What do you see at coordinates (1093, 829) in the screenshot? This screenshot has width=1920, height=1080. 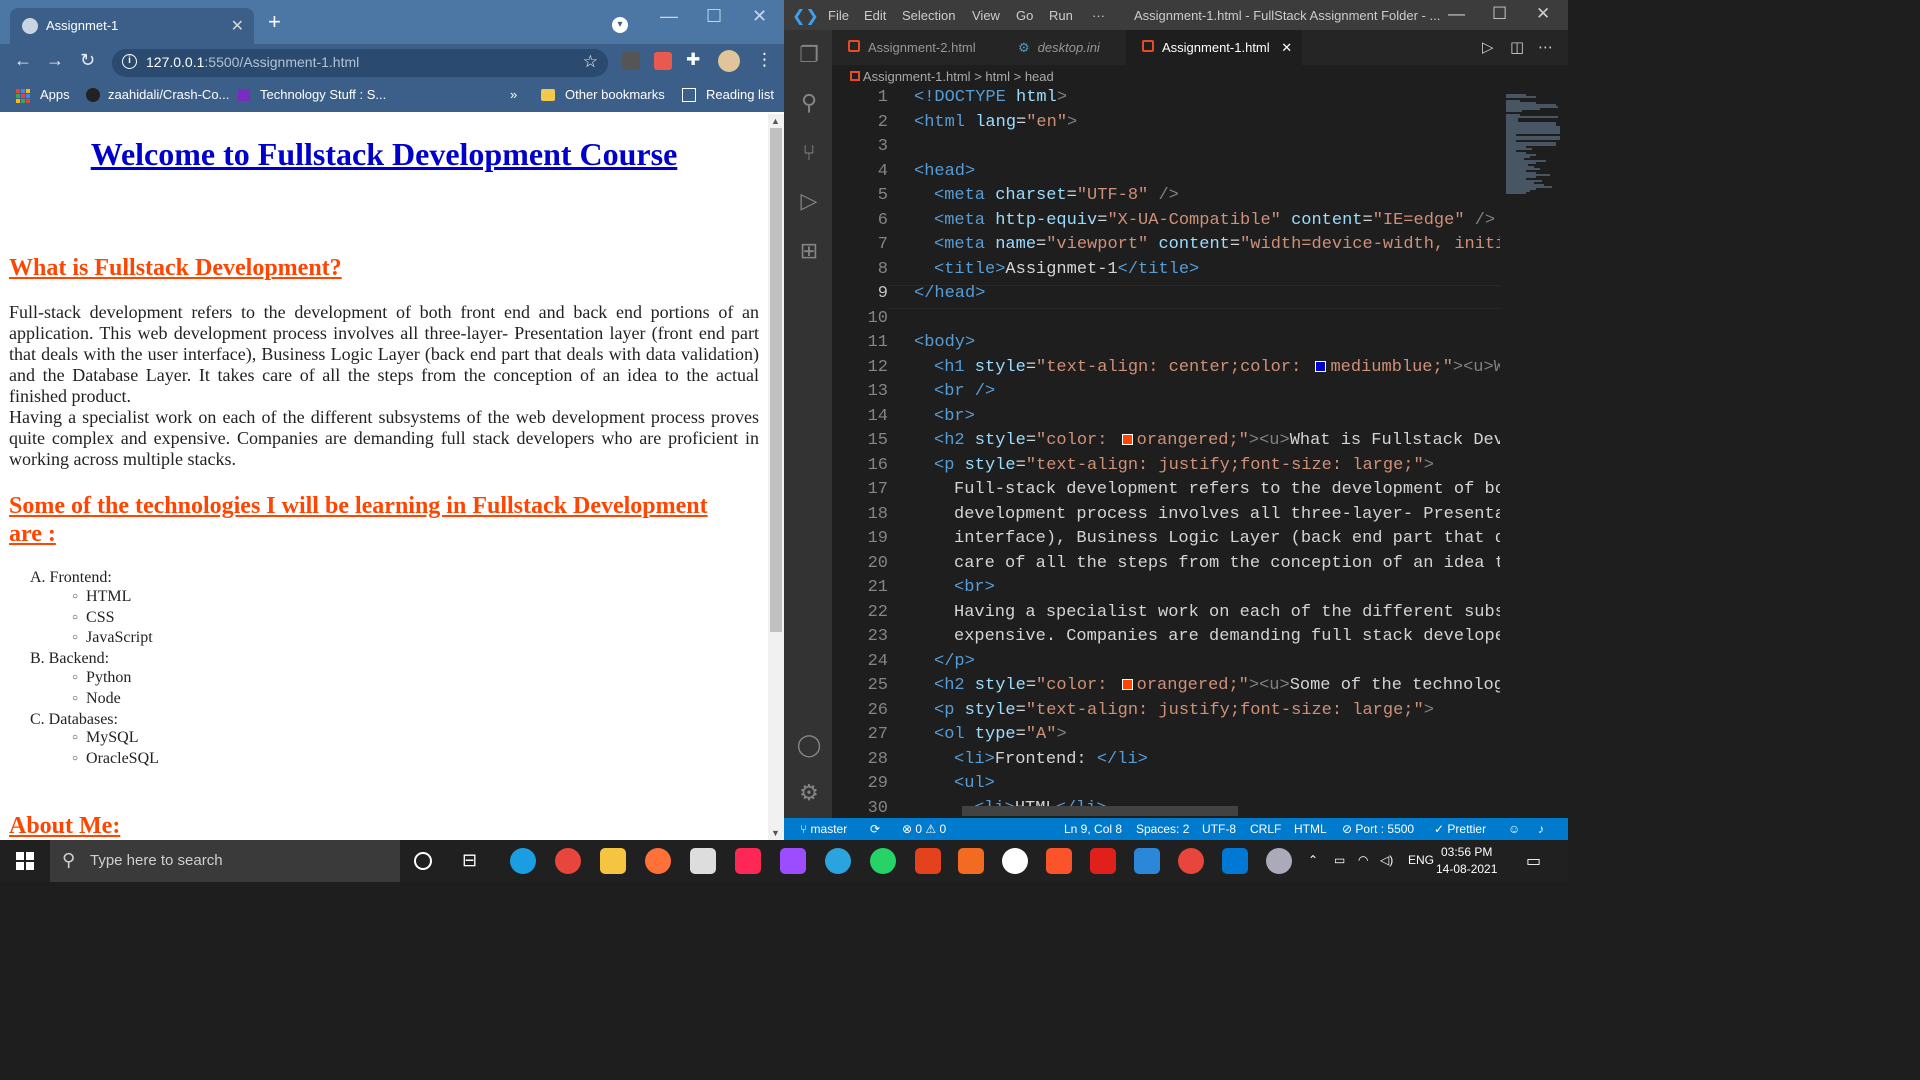 I see `cursor-position: Ln 9, Col 8` at bounding box center [1093, 829].